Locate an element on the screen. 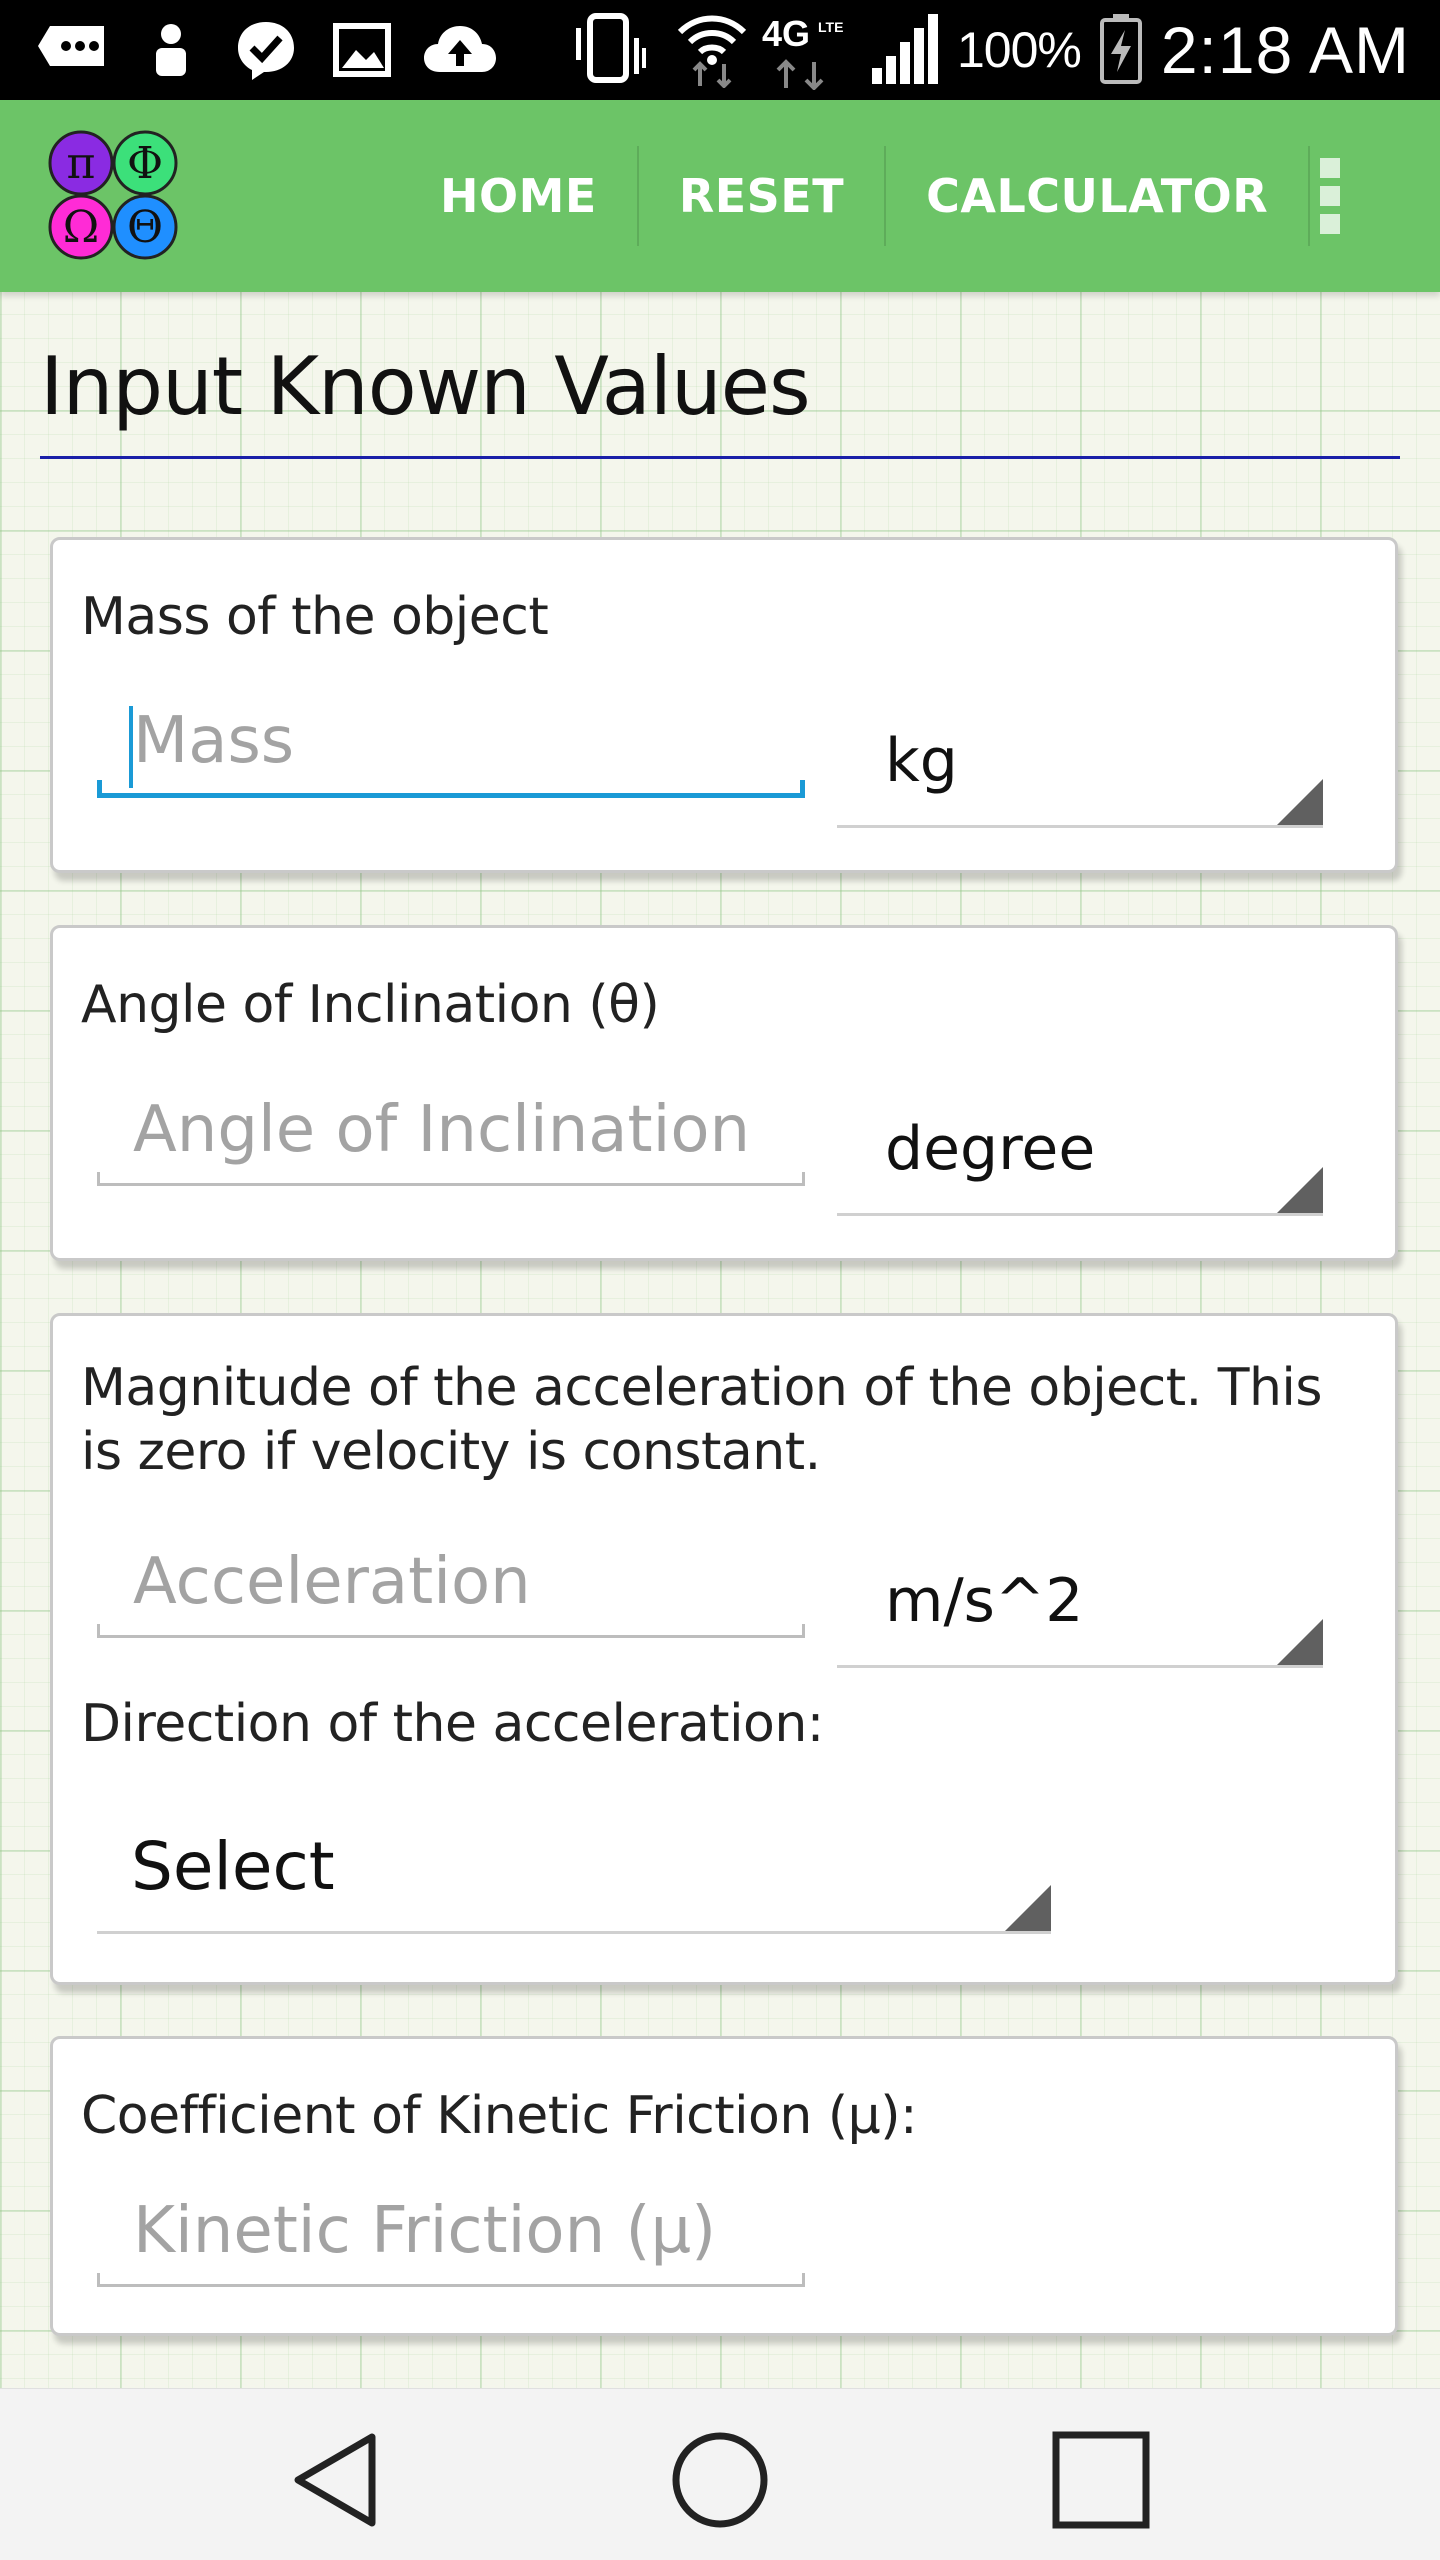 This screenshot has height=2560, width=1440. mass-field-wrap is located at coordinates (451, 743).